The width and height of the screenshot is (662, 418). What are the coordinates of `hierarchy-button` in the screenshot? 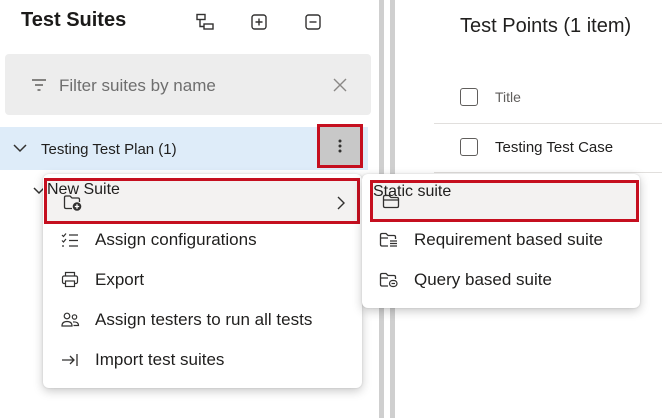 It's located at (205, 22).